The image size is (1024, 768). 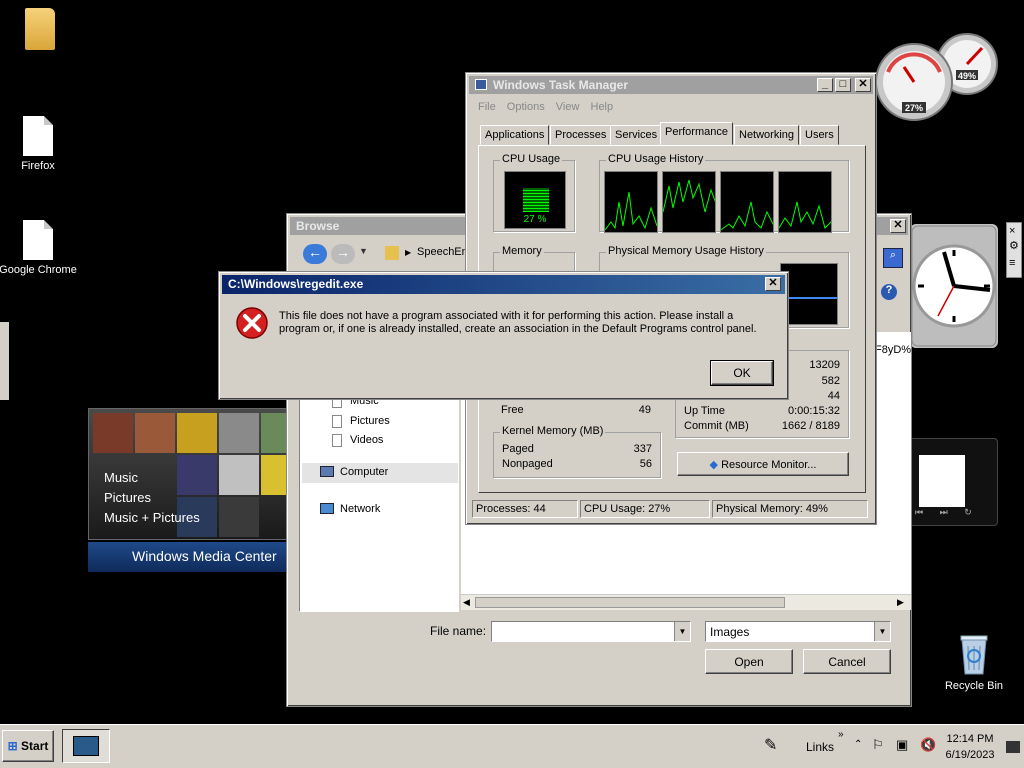 What do you see at coordinates (315, 254) in the screenshot?
I see `back-icon: ←` at bounding box center [315, 254].